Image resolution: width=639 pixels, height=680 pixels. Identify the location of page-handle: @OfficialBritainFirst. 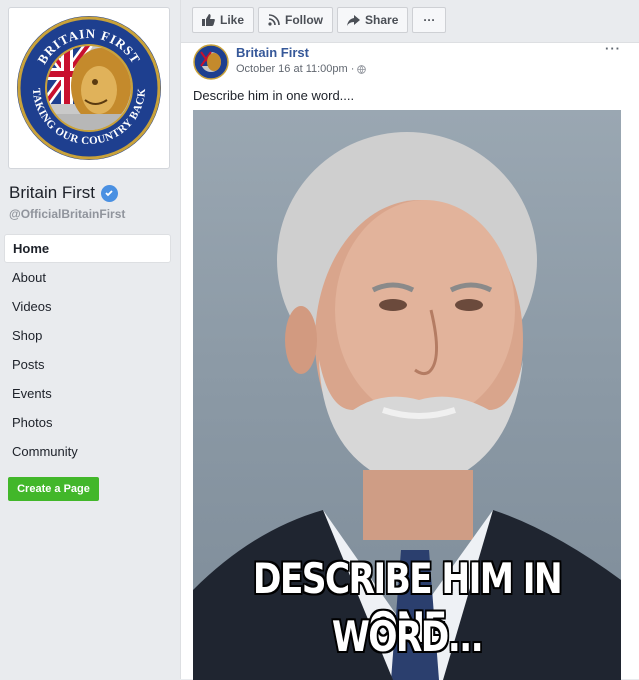
(67, 214).